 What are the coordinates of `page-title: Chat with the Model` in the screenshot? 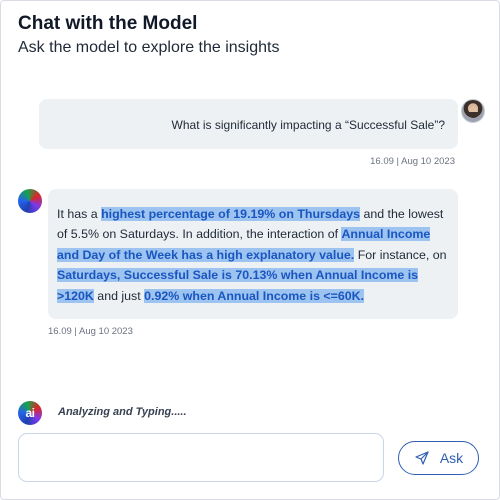 It's located at (108, 23).